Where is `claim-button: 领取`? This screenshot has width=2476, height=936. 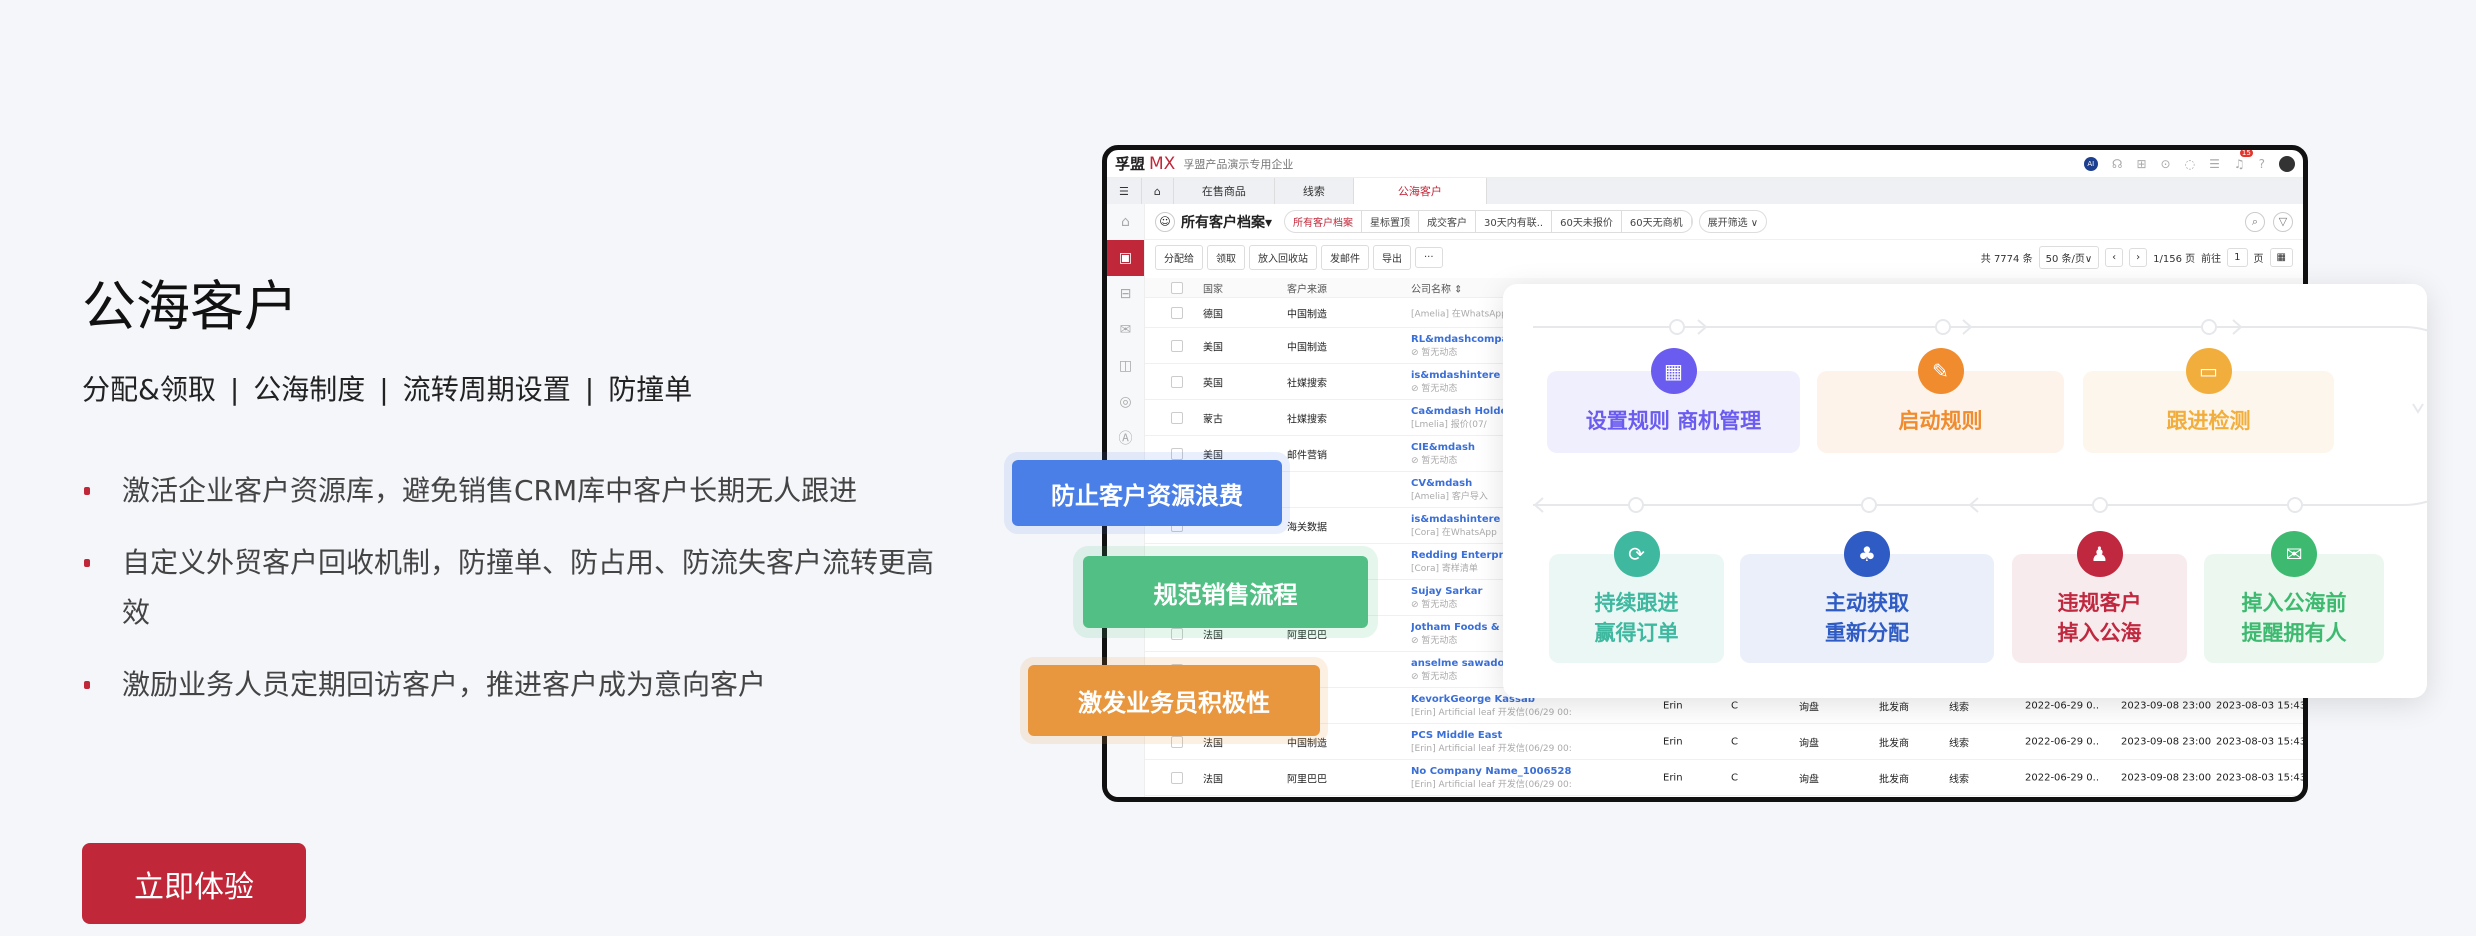
claim-button: 领取 is located at coordinates (1226, 257).